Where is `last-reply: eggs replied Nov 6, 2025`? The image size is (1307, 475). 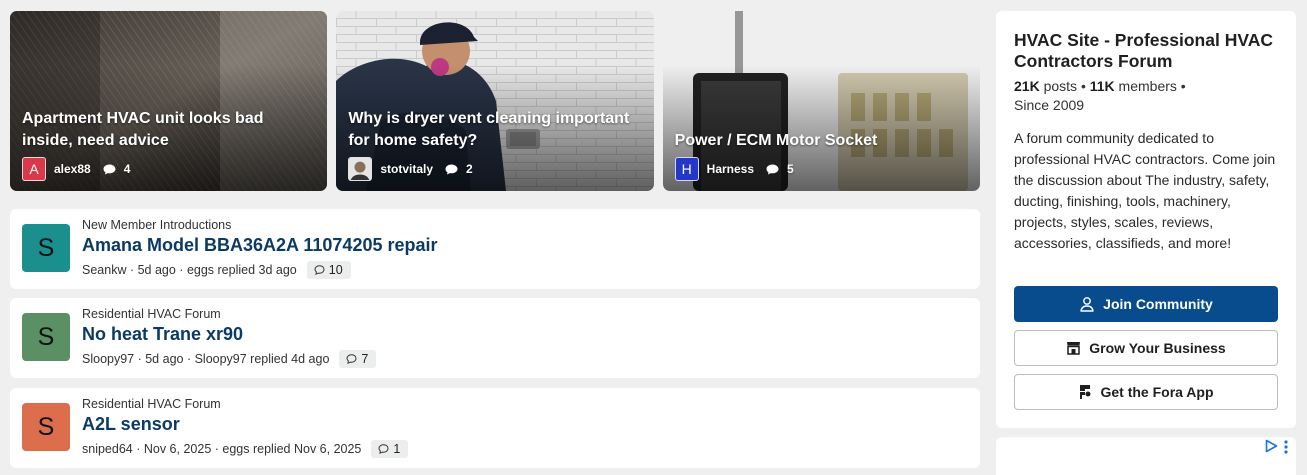
last-reply: eggs replied Nov 6, 2025 is located at coordinates (292, 449).